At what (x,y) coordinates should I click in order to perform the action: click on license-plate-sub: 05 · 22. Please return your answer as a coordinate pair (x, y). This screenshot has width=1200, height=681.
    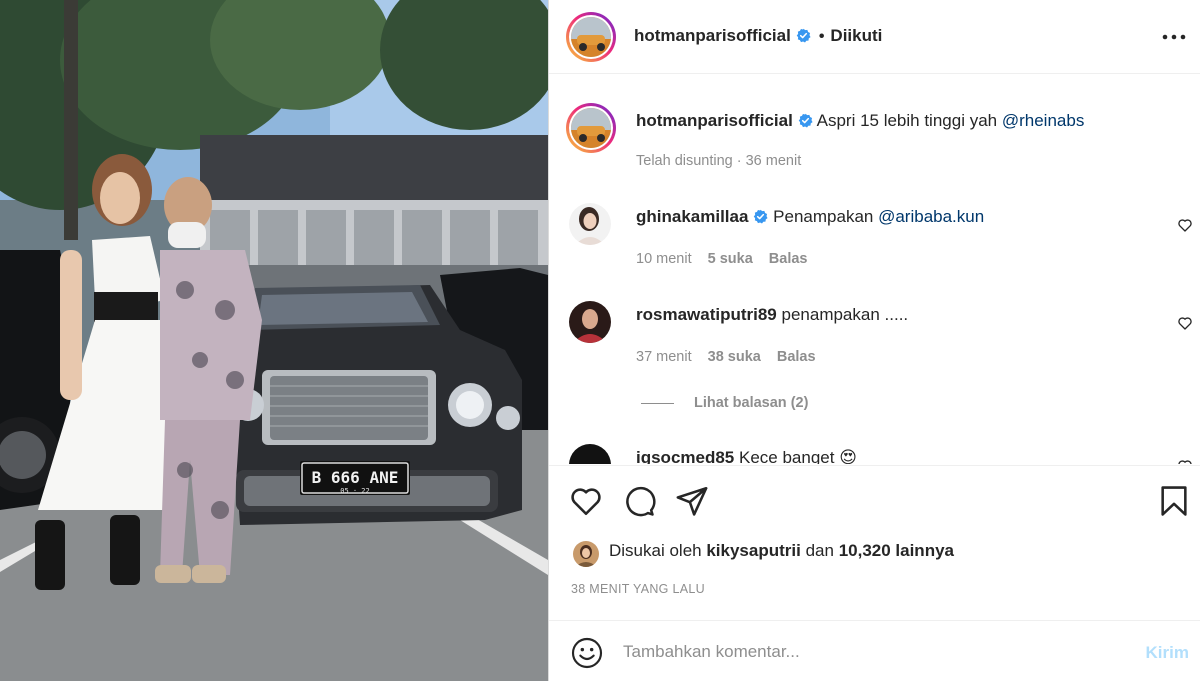
    Looking at the image, I should click on (355, 491).